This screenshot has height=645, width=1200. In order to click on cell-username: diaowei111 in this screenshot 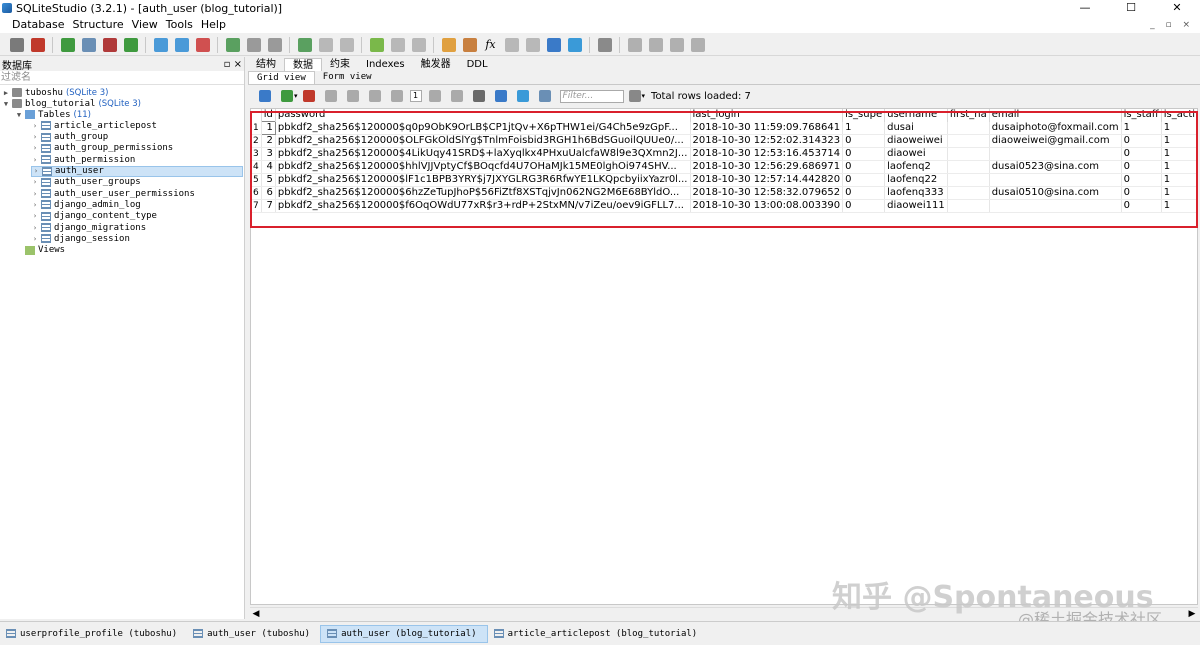, I will do `click(916, 206)`.